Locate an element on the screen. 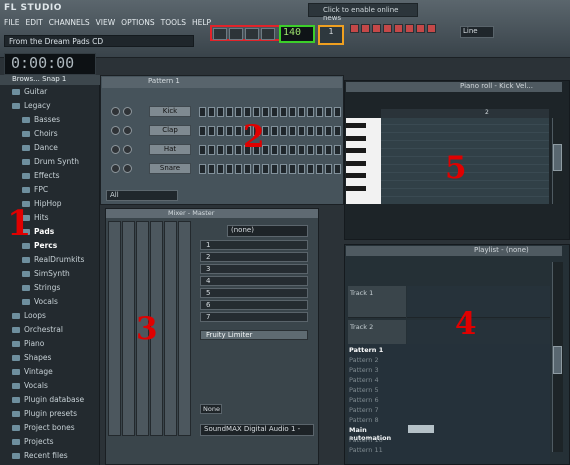 The width and height of the screenshot is (570, 465). fx-slot-4: 4 is located at coordinates (254, 281).